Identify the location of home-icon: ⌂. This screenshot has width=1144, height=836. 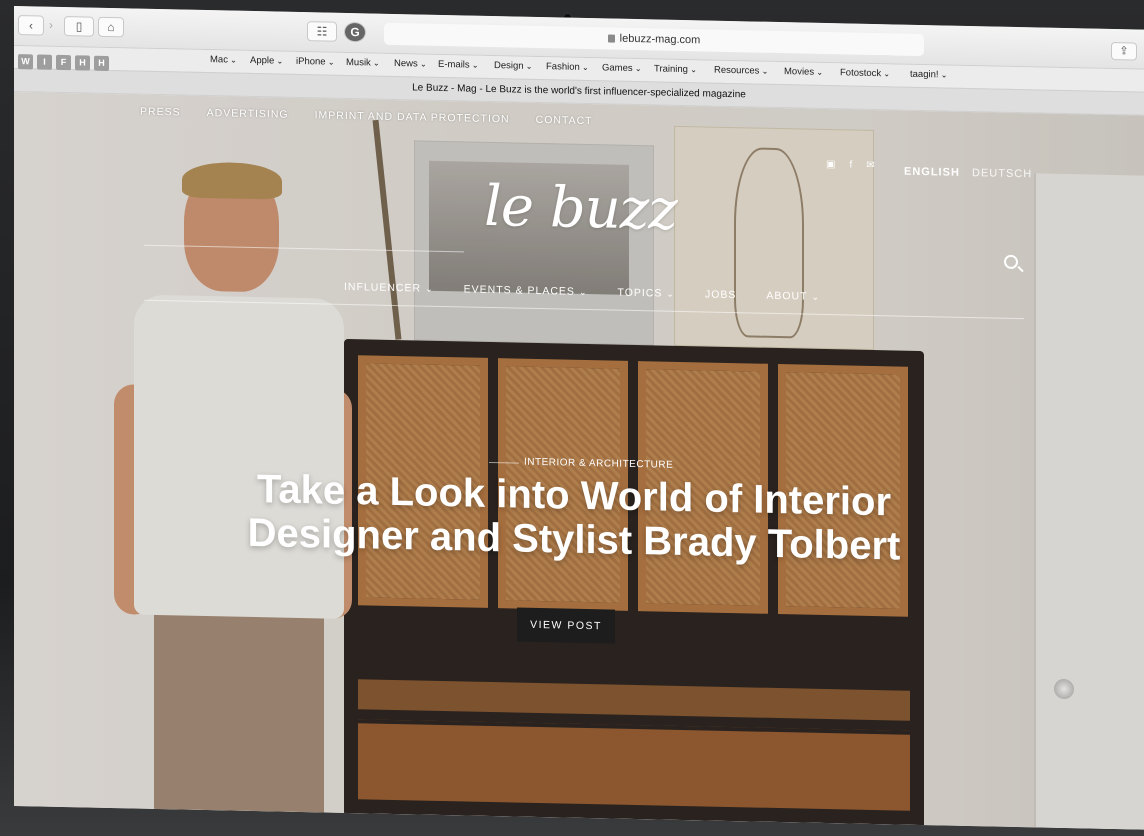
(111, 27).